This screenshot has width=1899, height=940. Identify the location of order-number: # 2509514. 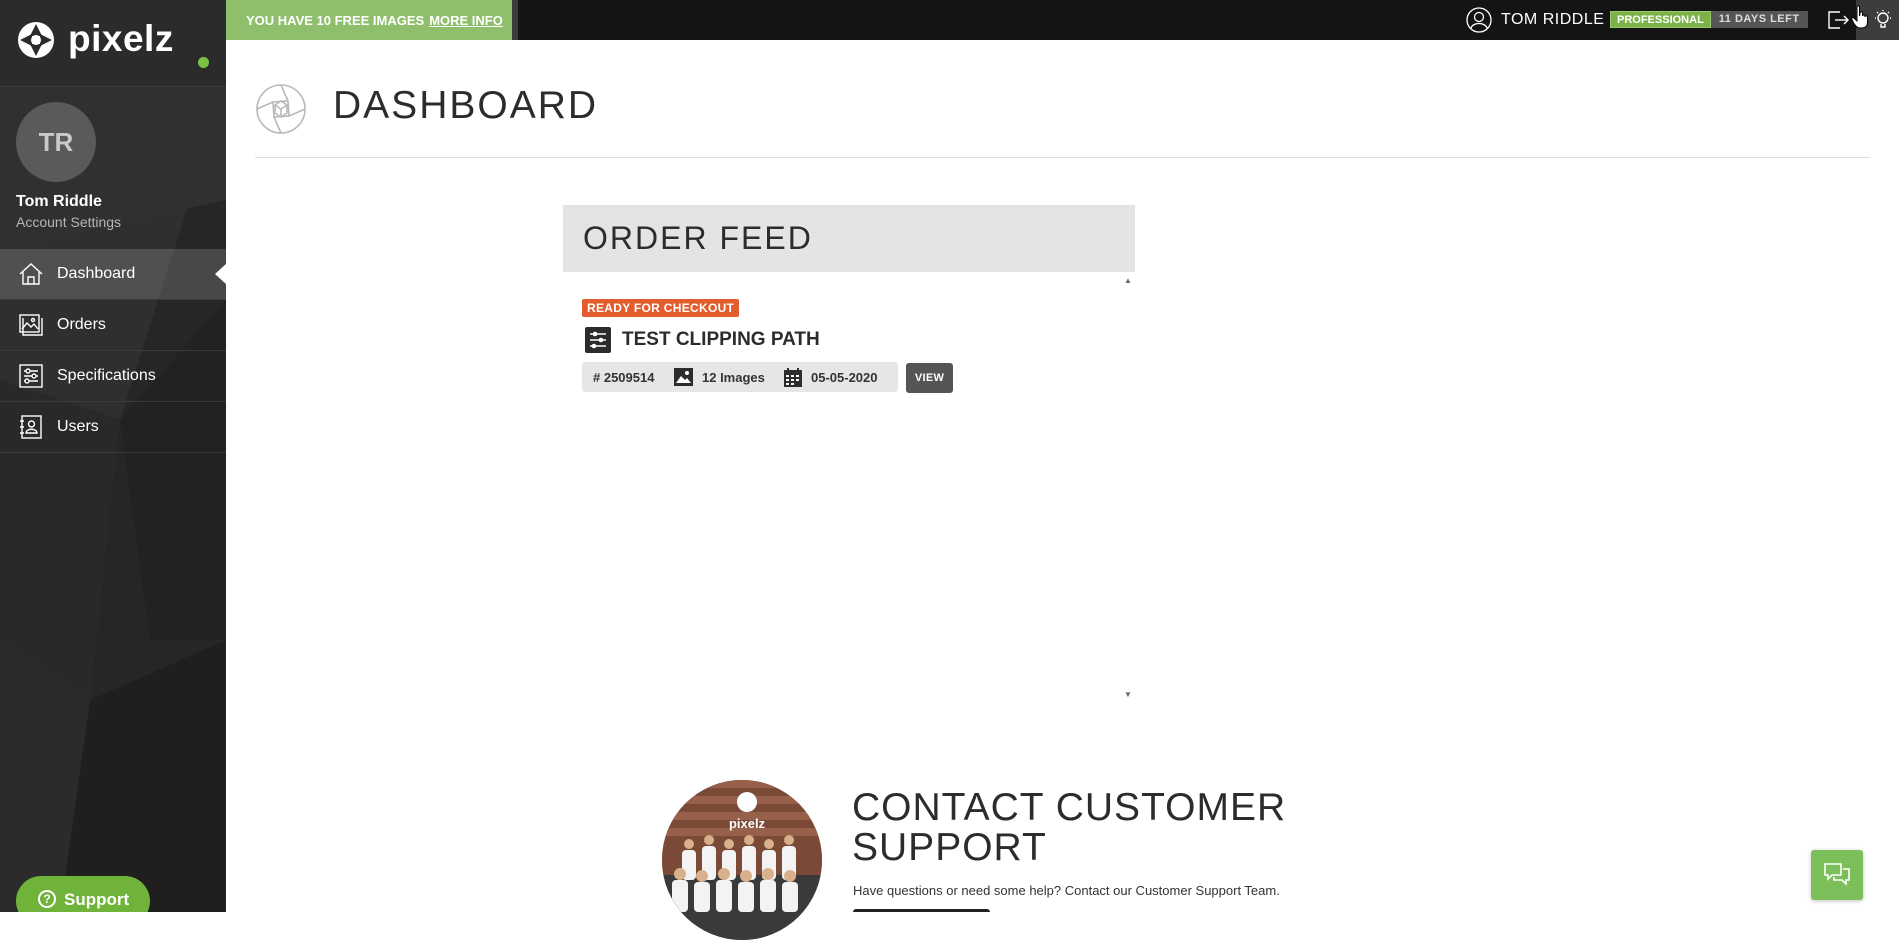
(624, 377).